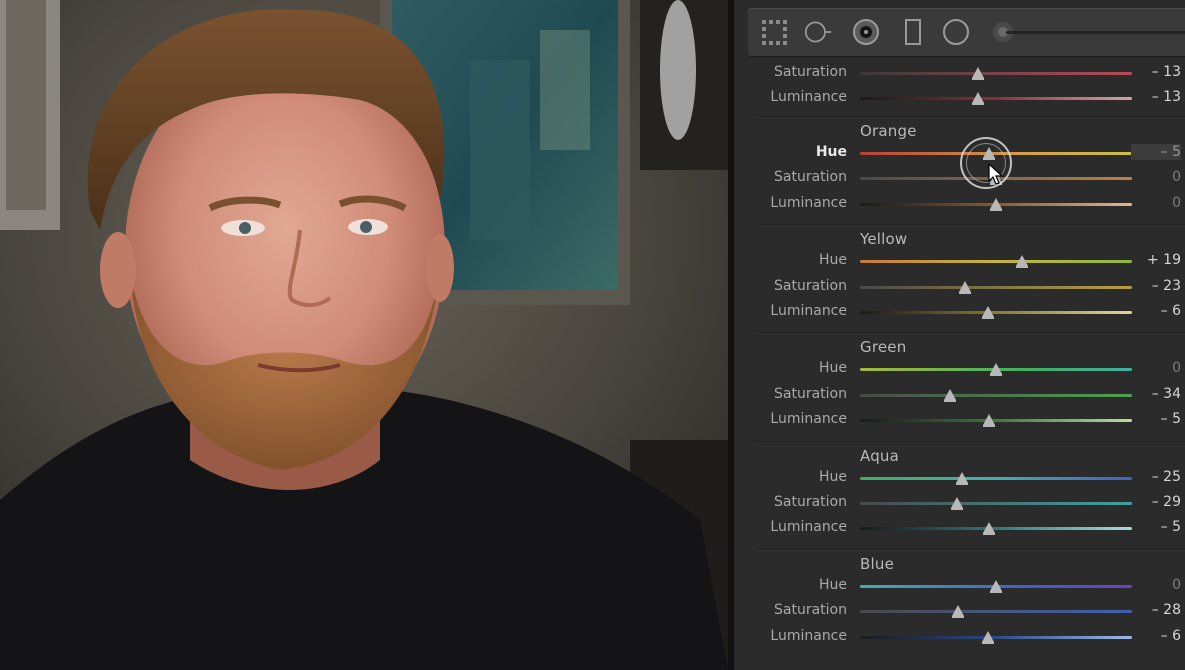  I want to click on slider-row-hue: Hue + 19, so click(959, 262).